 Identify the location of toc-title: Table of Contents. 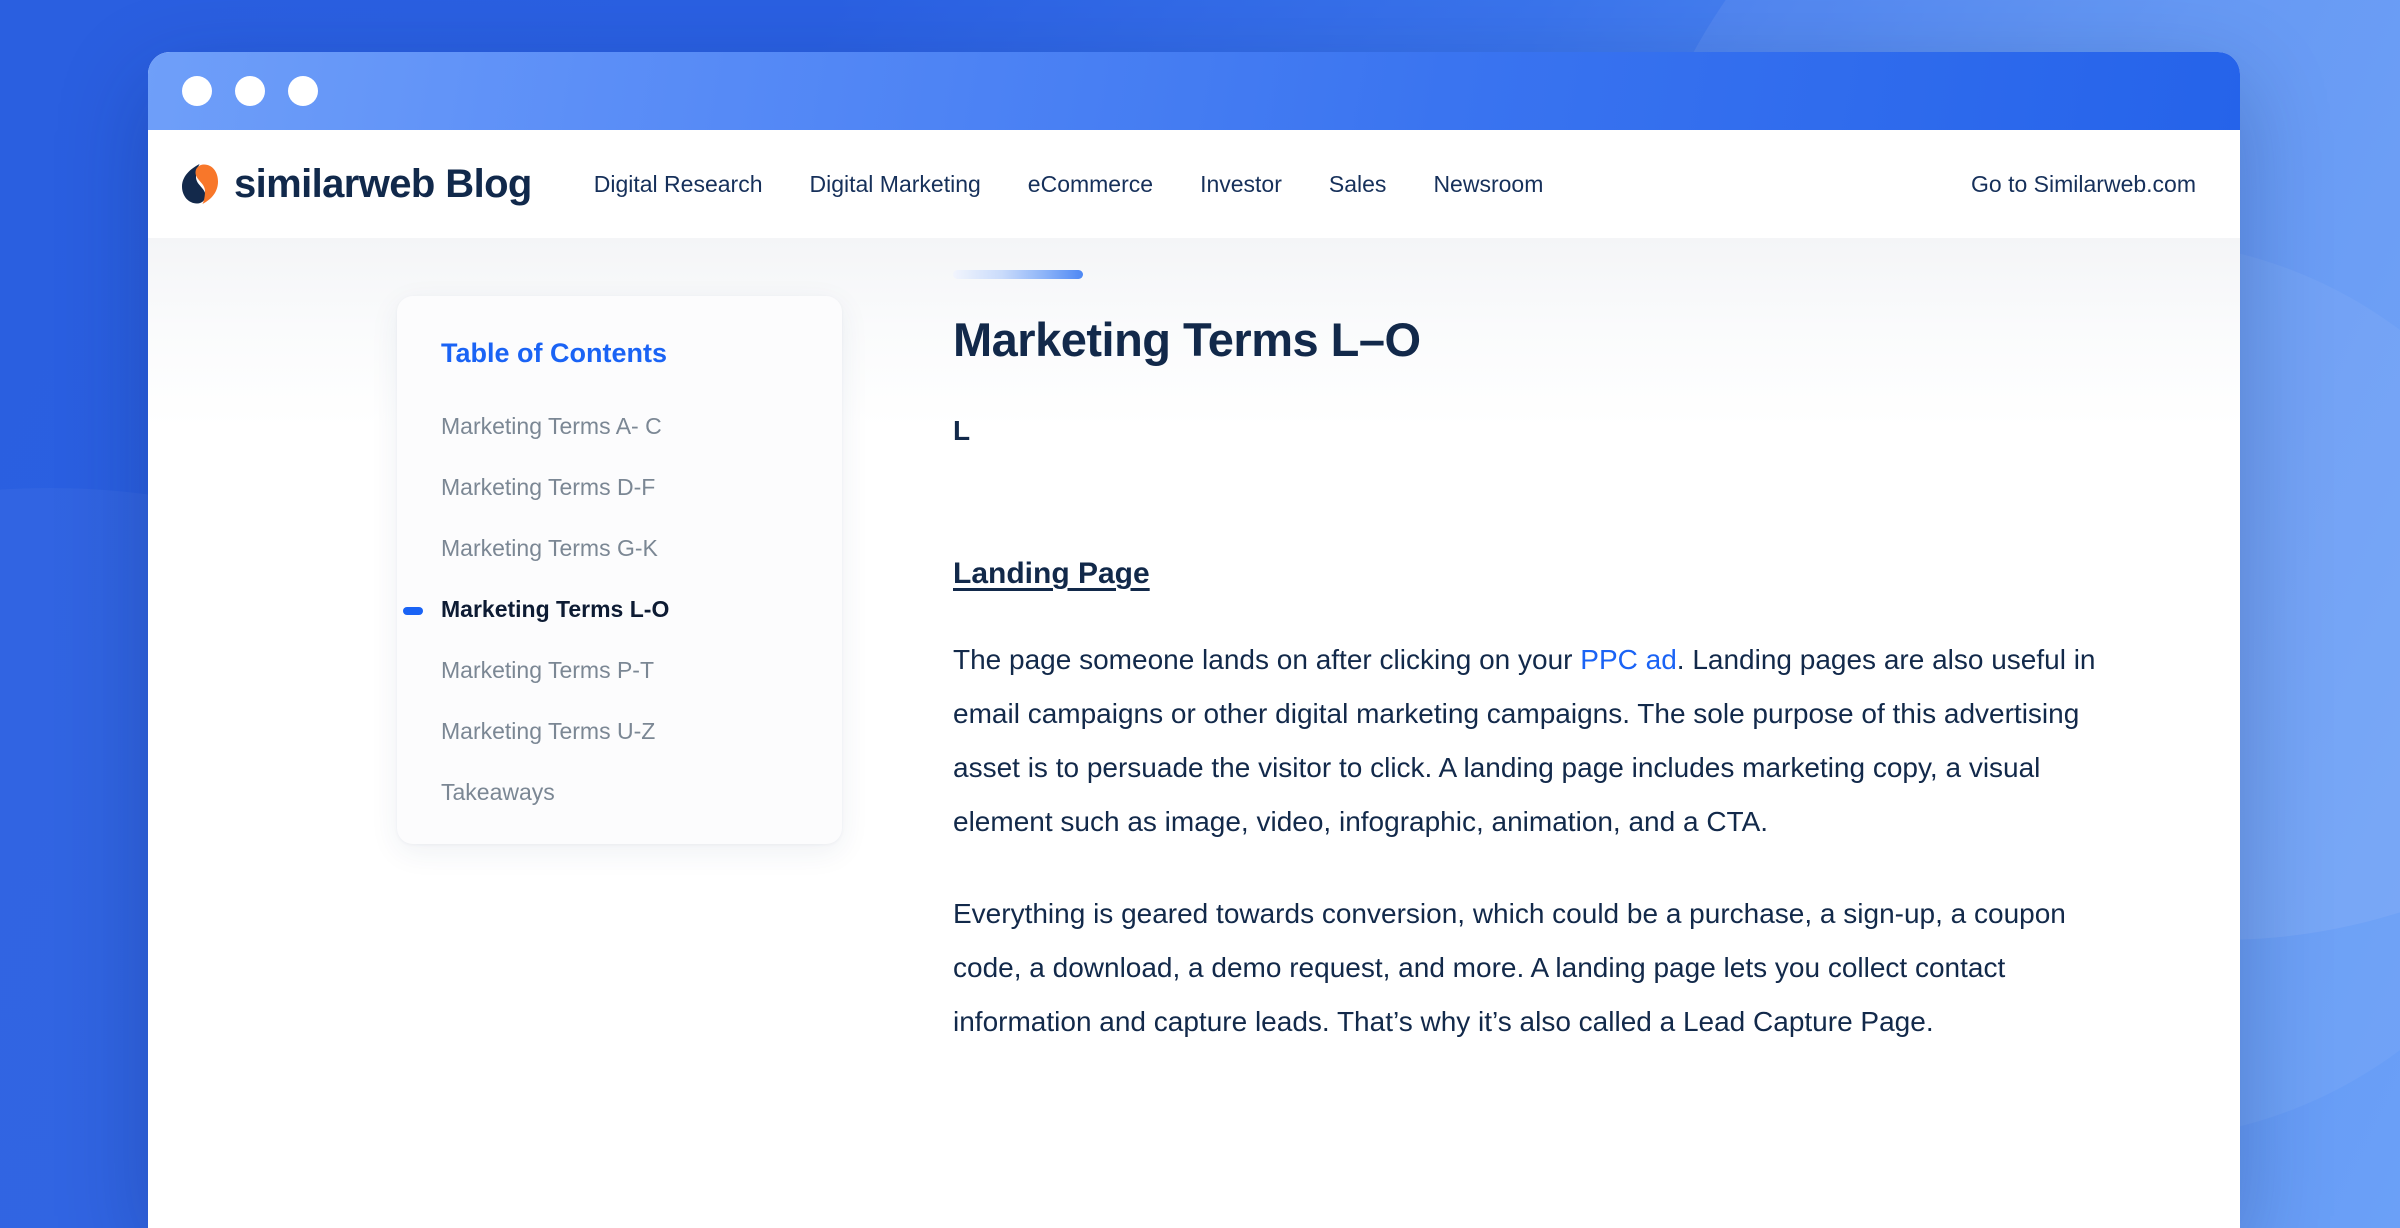
(554, 353).